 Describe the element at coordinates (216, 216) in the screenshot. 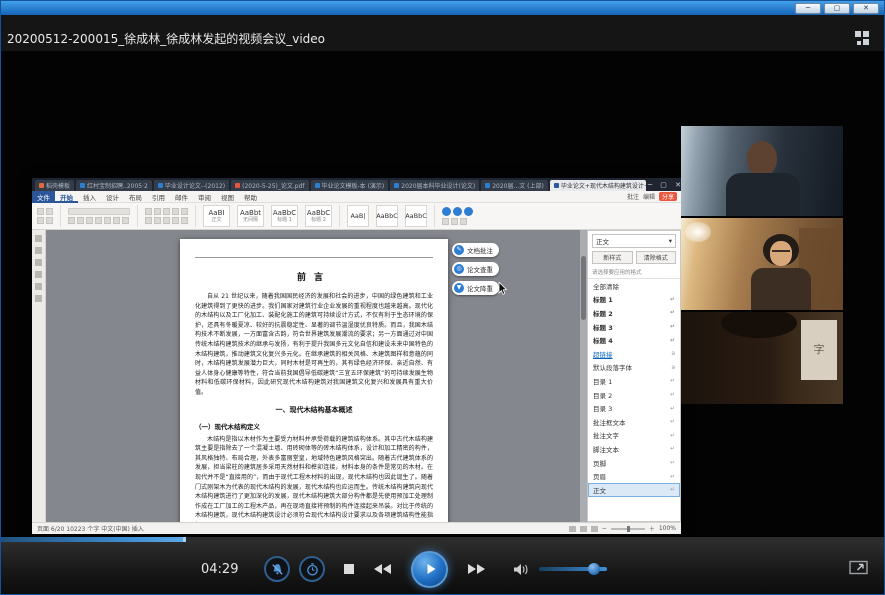

I see `style-gallery-item: AaBI 正文` at that location.